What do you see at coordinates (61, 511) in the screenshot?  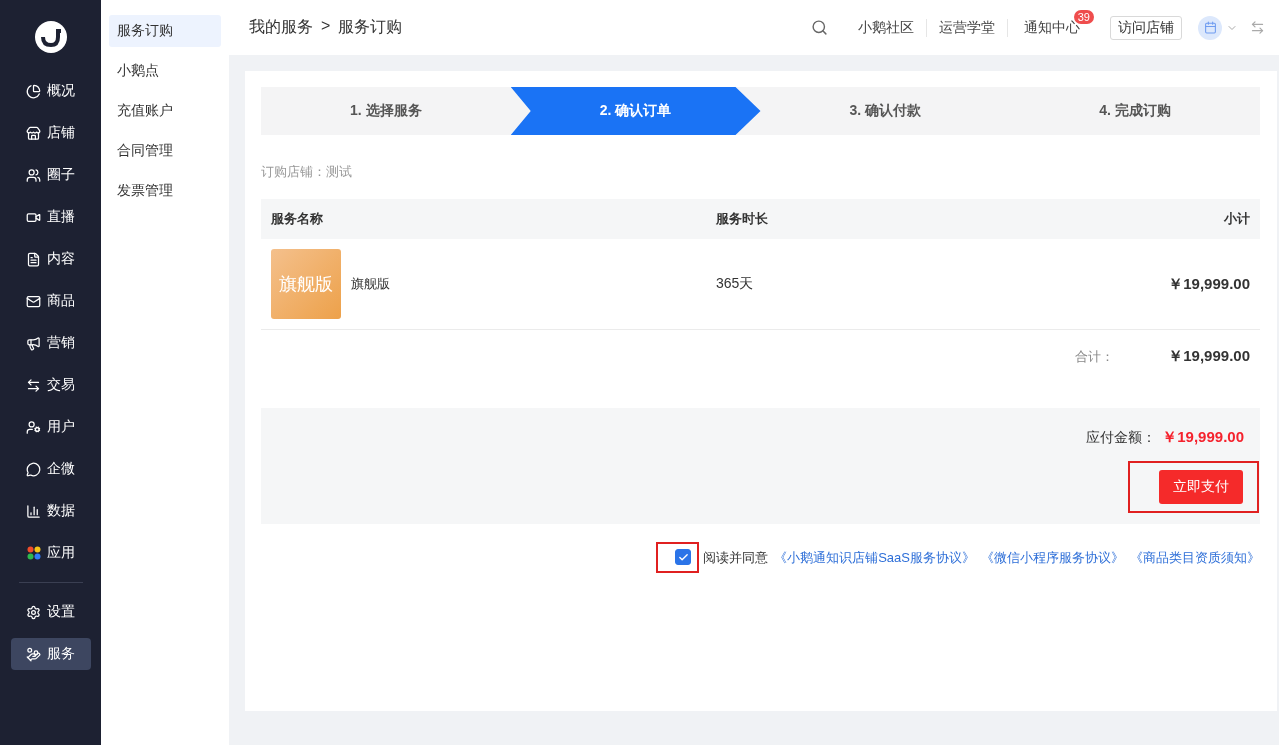 I see `nav-label: 数据` at bounding box center [61, 511].